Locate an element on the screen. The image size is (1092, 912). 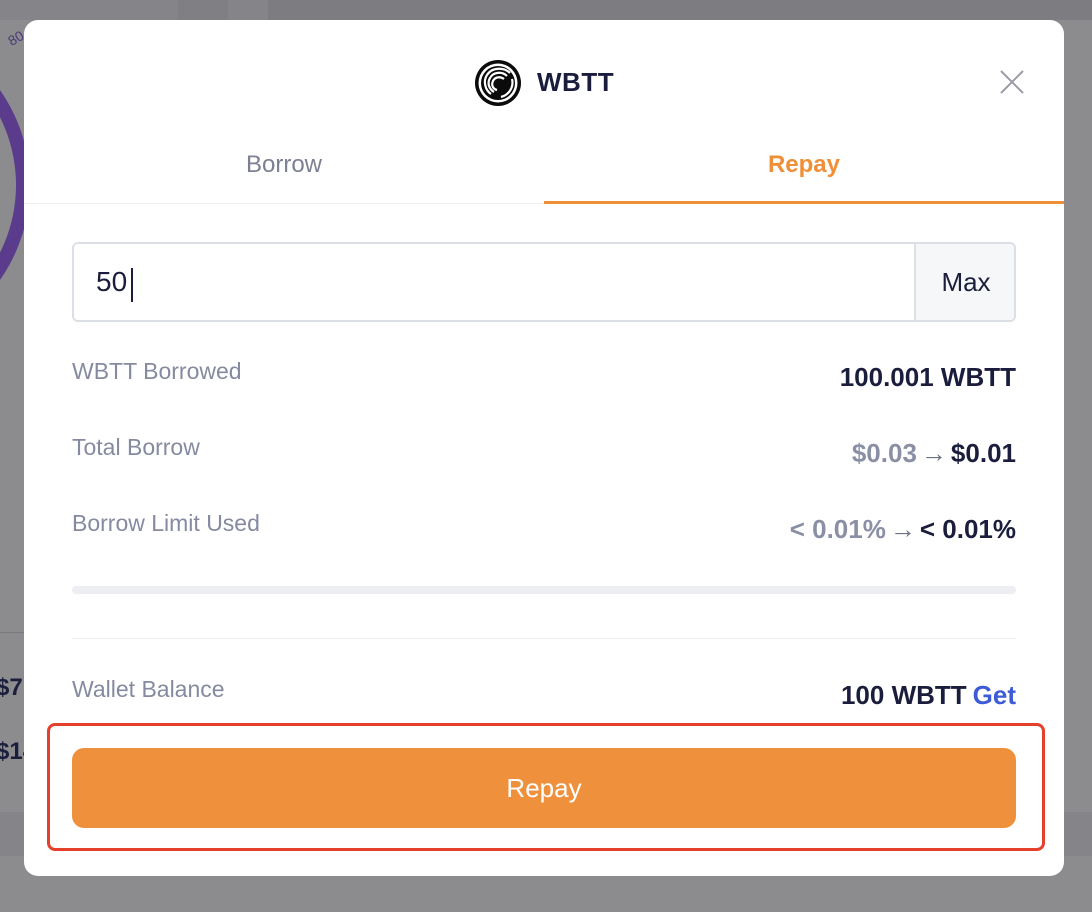
borrow-limit-progress-bar is located at coordinates (544, 590).